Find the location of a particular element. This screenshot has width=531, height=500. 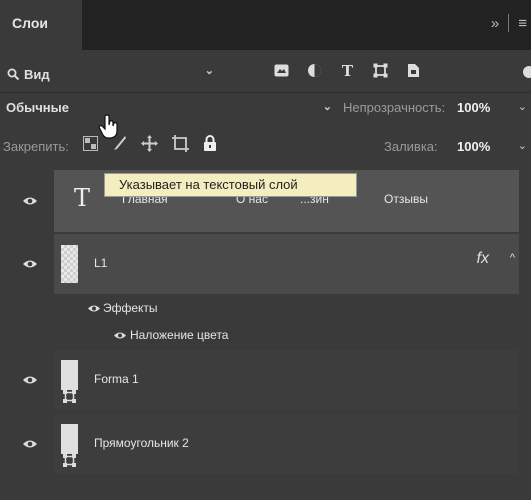

filter-icons: T is located at coordinates (347, 71).